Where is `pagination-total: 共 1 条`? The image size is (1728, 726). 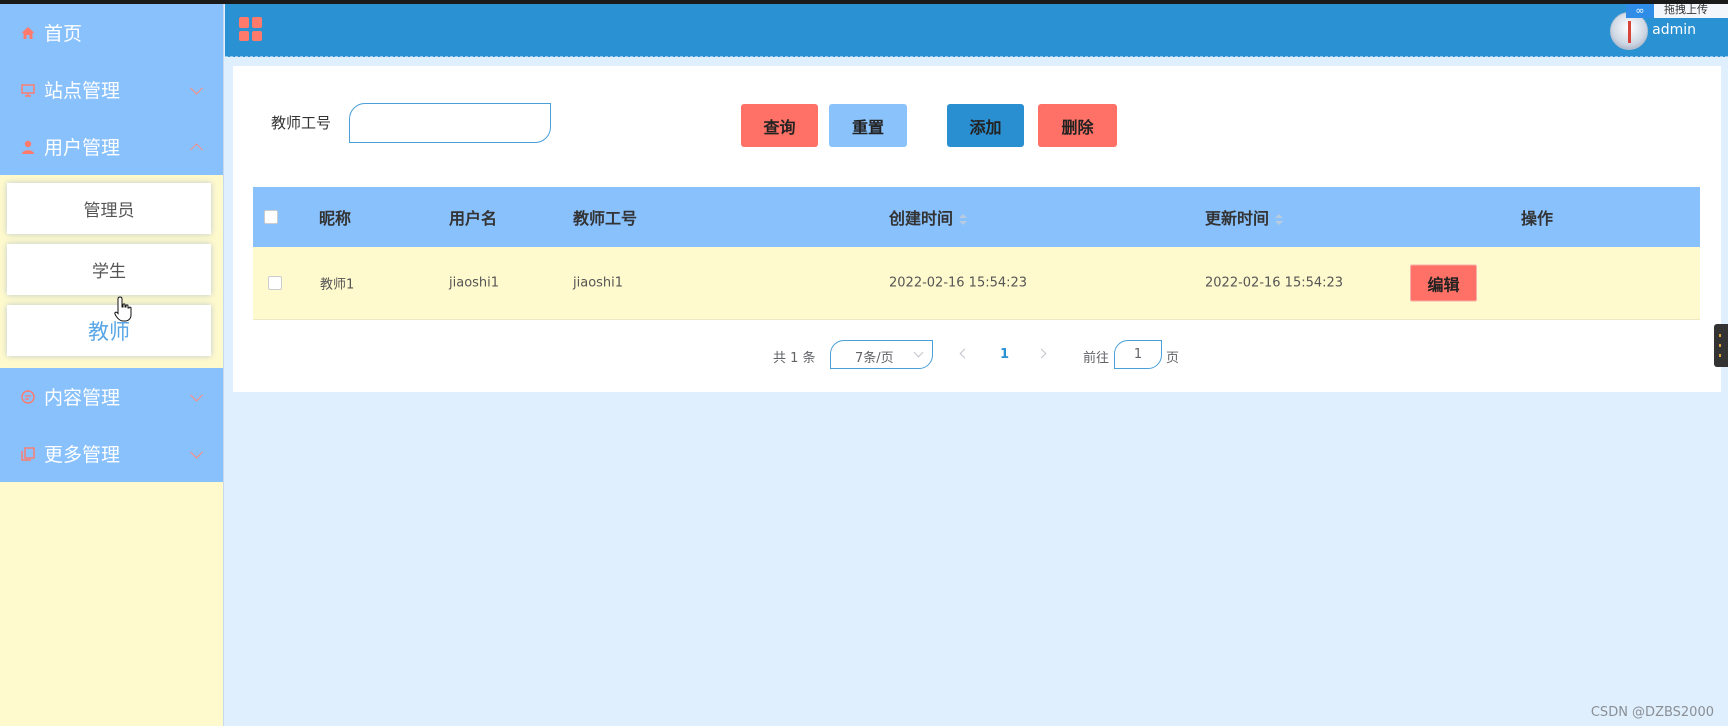
pagination-total: 共 1 条 is located at coordinates (794, 358).